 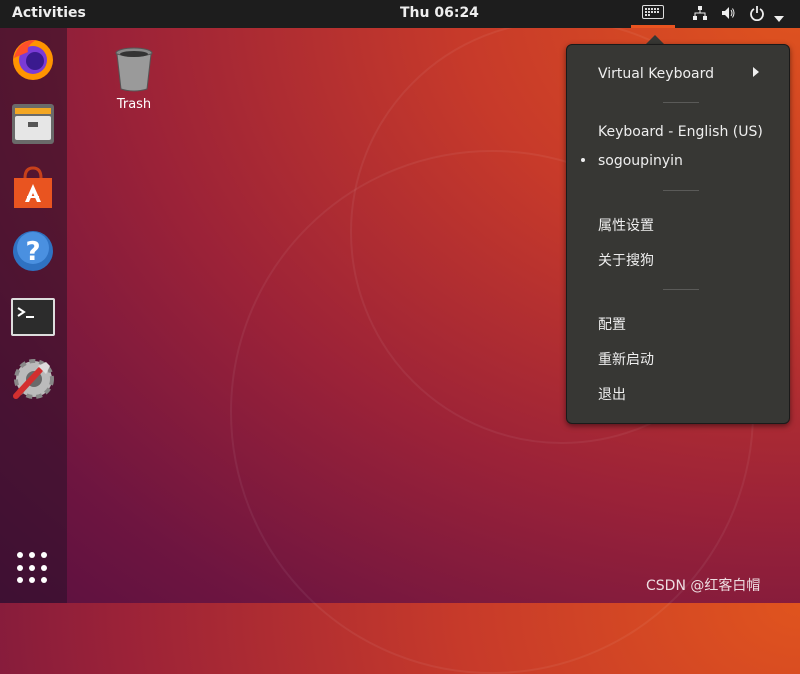 I want to click on terminal-icon, so click(x=33, y=317).